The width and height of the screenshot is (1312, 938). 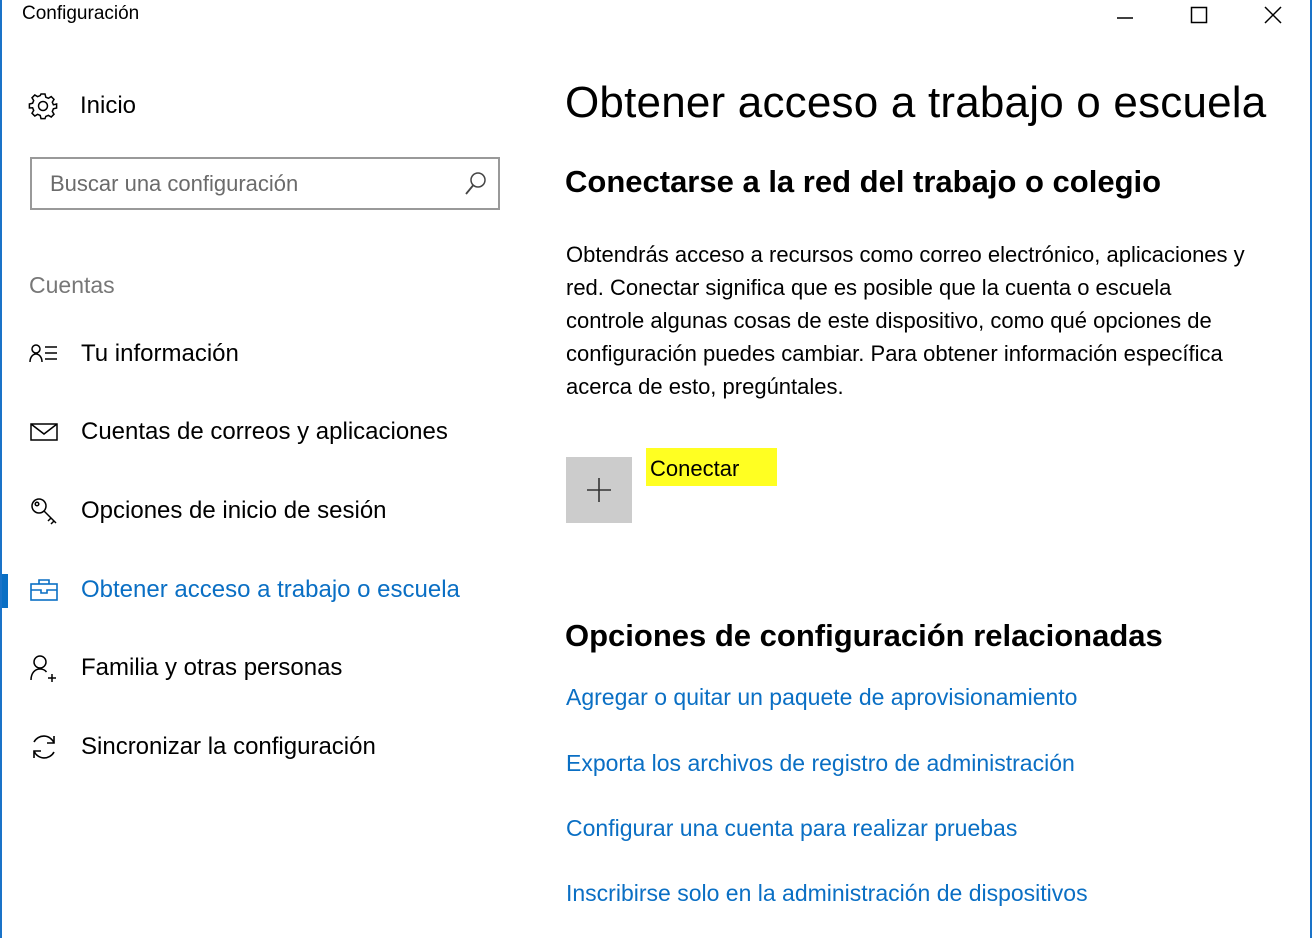 What do you see at coordinates (44, 747) in the screenshot?
I see `sync-icon` at bounding box center [44, 747].